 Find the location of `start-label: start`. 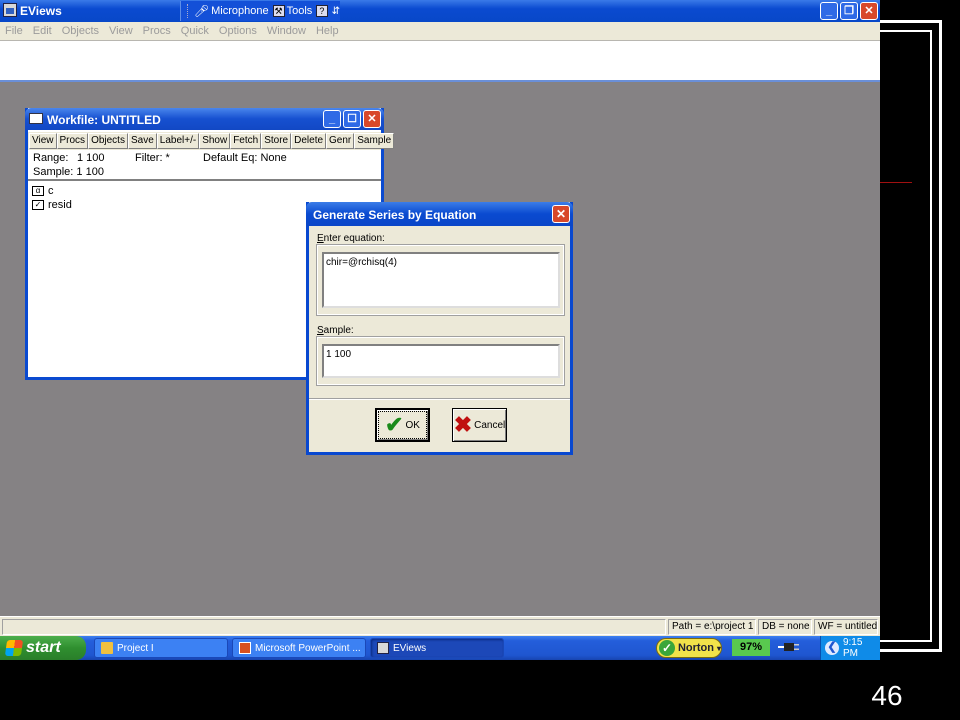

start-label: start is located at coordinates (43, 647).